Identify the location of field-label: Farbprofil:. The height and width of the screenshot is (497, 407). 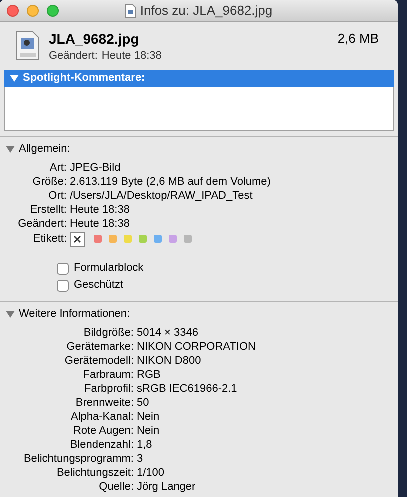
(109, 389).